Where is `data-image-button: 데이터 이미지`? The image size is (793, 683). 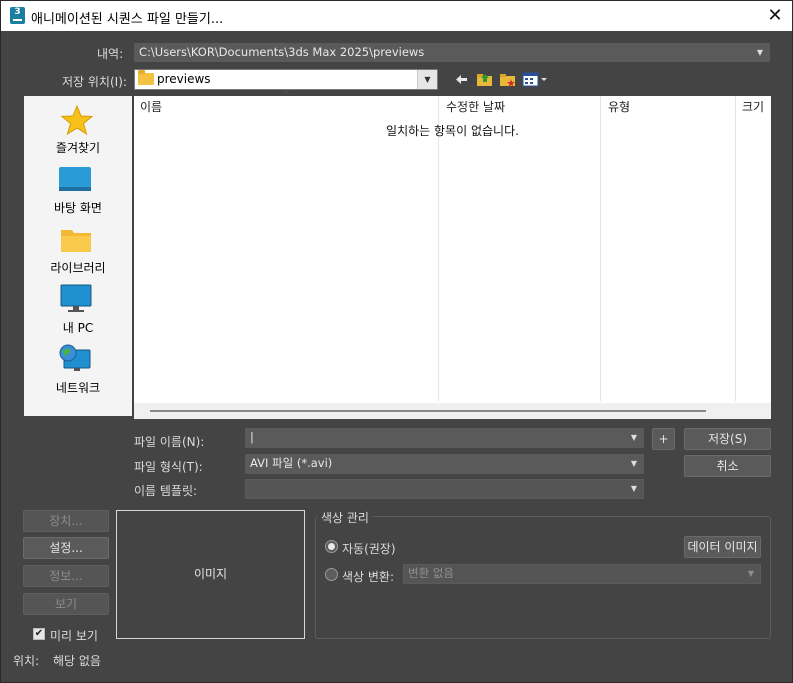
data-image-button: 데이터 이미지 is located at coordinates (722, 547).